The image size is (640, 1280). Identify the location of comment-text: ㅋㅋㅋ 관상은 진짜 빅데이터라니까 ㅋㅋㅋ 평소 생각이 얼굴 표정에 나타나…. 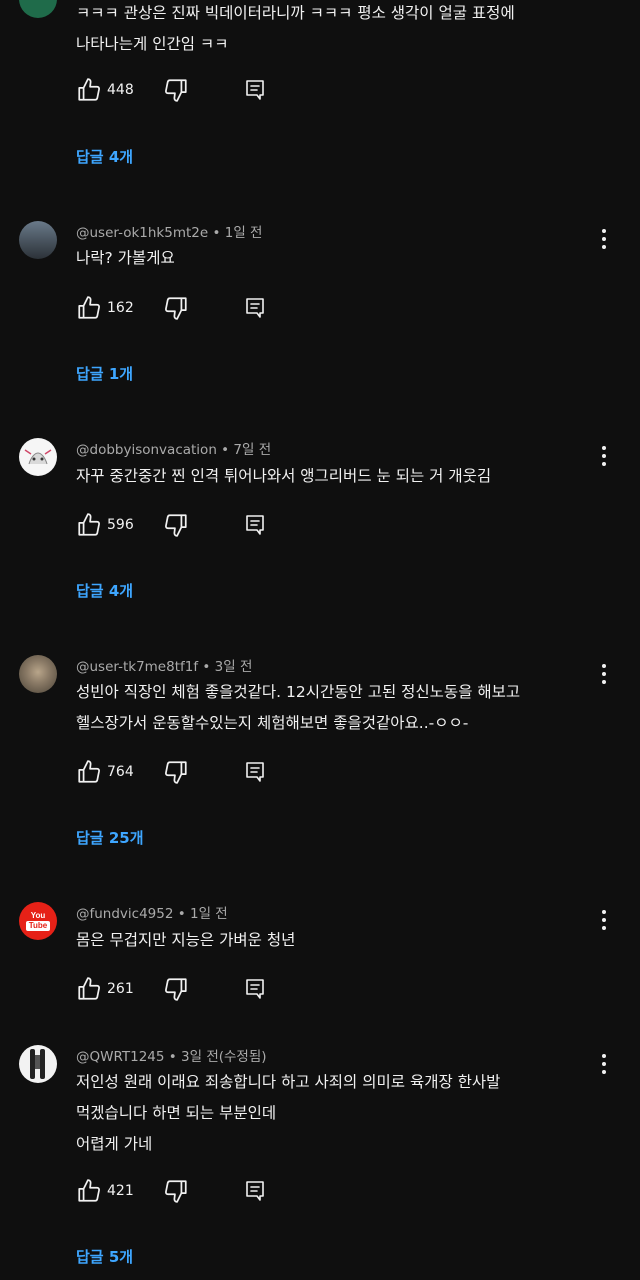
(295, 30).